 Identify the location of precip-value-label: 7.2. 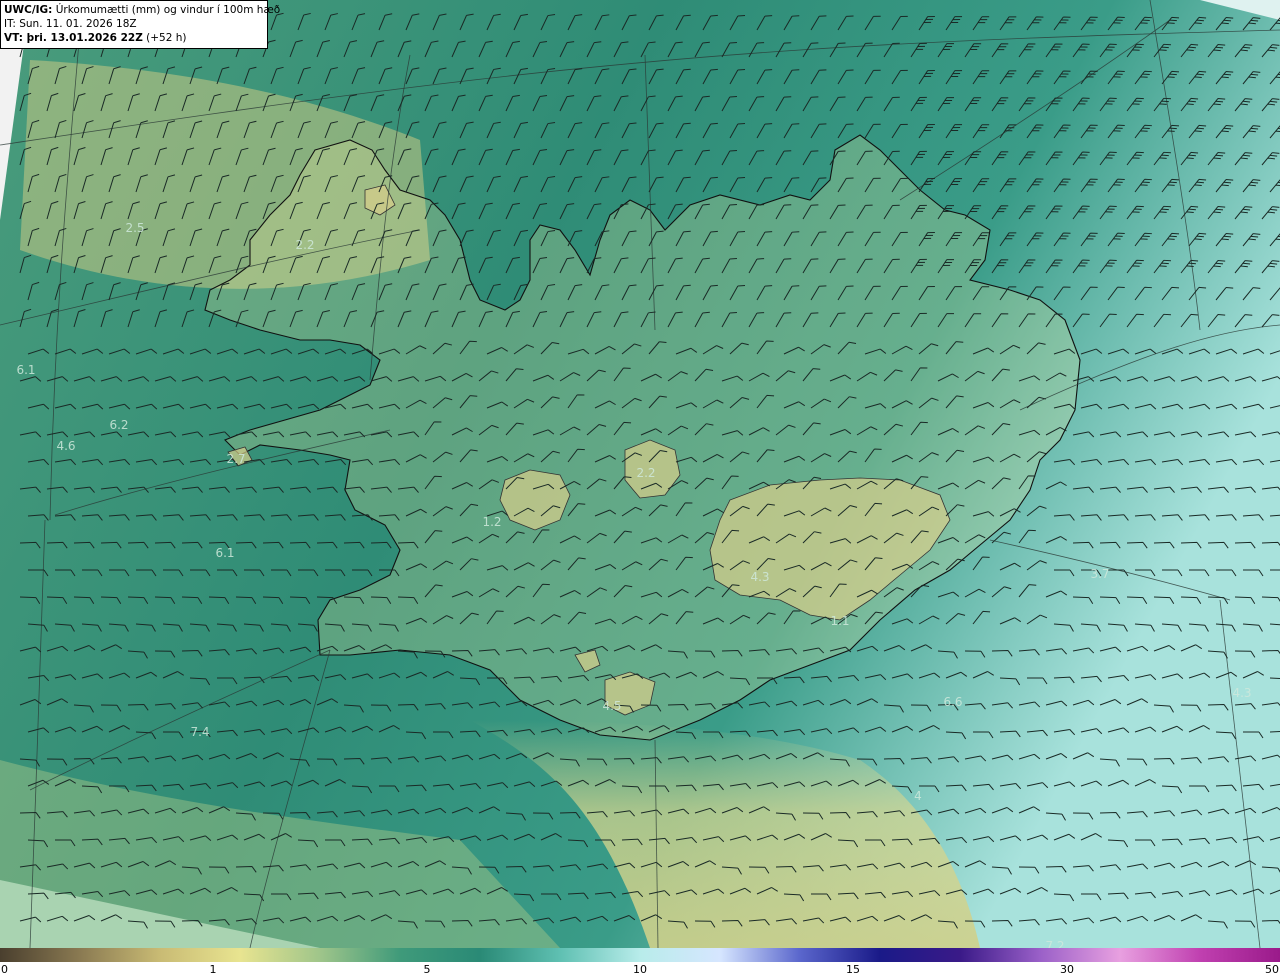
(1054, 943).